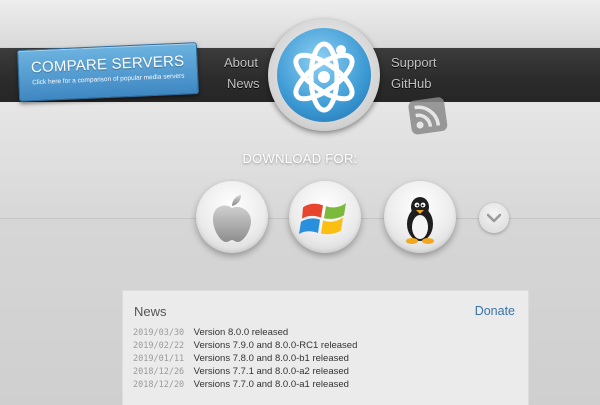 The height and width of the screenshot is (405, 600). I want to click on news-link: Version 8.0.0 released, so click(241, 332).